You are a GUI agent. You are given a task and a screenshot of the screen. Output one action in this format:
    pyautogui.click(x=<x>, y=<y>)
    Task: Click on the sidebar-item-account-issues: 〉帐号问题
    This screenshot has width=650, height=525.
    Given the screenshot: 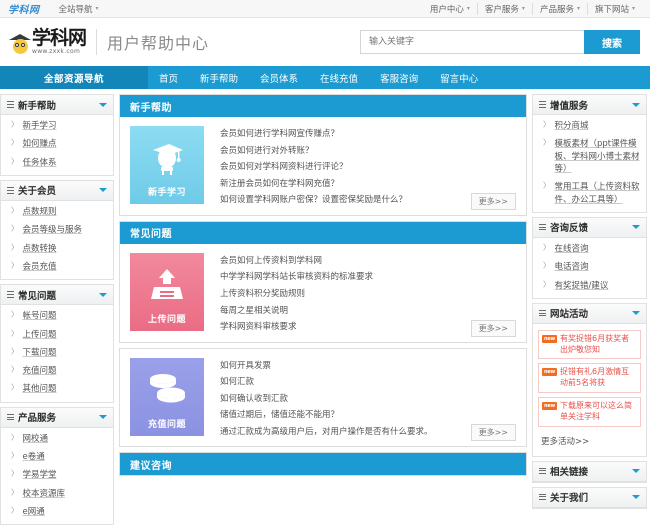 What is the action you would take?
    pyautogui.click(x=57, y=316)
    